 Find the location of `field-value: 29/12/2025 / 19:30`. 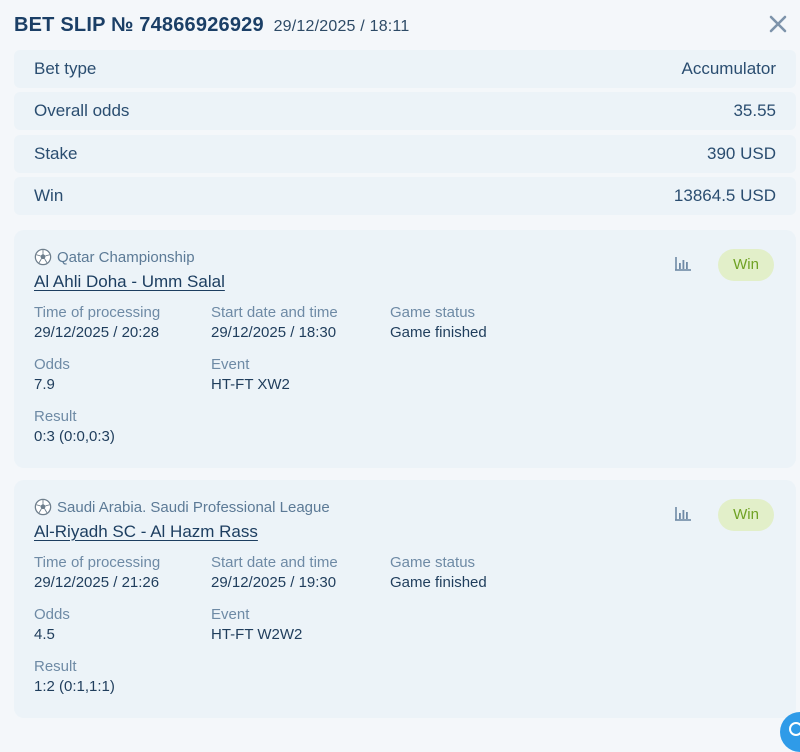

field-value: 29/12/2025 / 19:30 is located at coordinates (274, 582).